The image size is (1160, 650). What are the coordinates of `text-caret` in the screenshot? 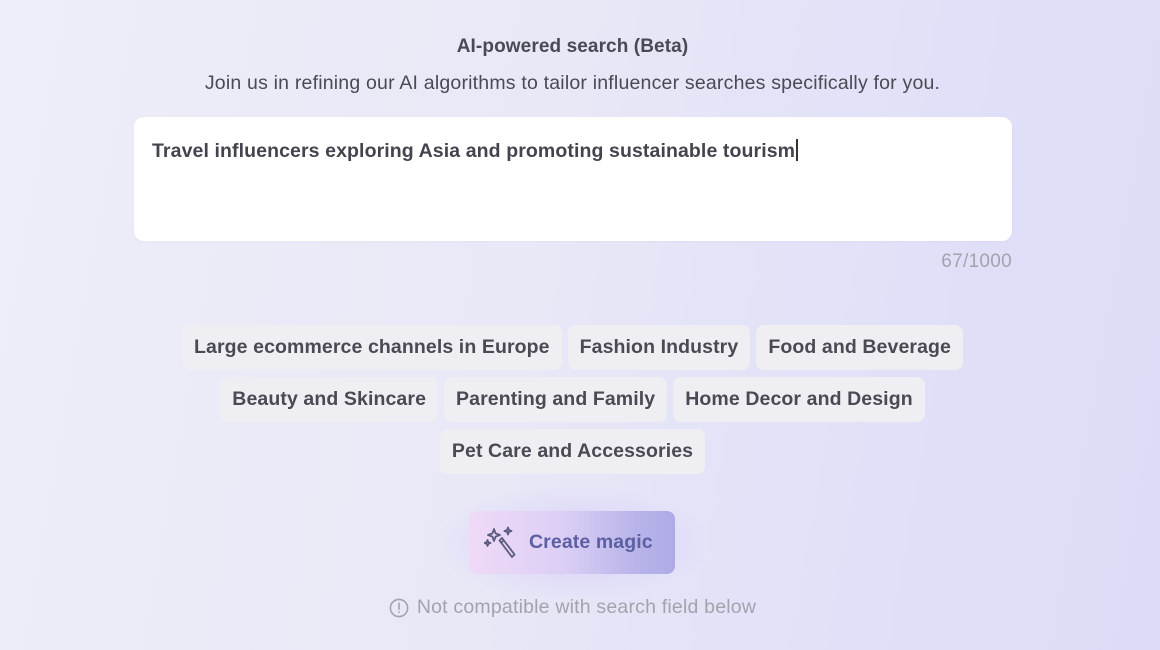 It's located at (797, 150).